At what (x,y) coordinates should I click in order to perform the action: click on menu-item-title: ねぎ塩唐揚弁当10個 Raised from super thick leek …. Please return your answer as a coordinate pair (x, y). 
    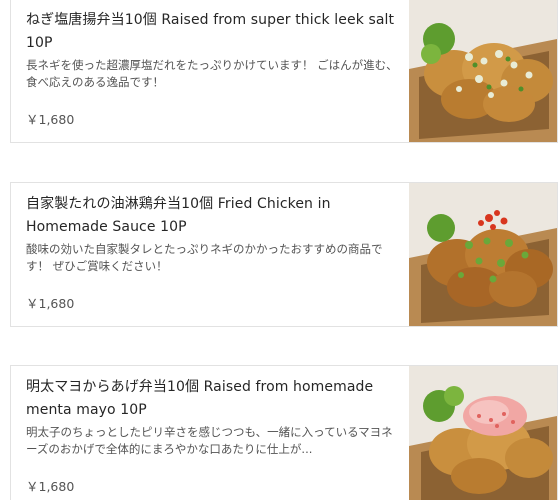
    Looking at the image, I should click on (210, 31).